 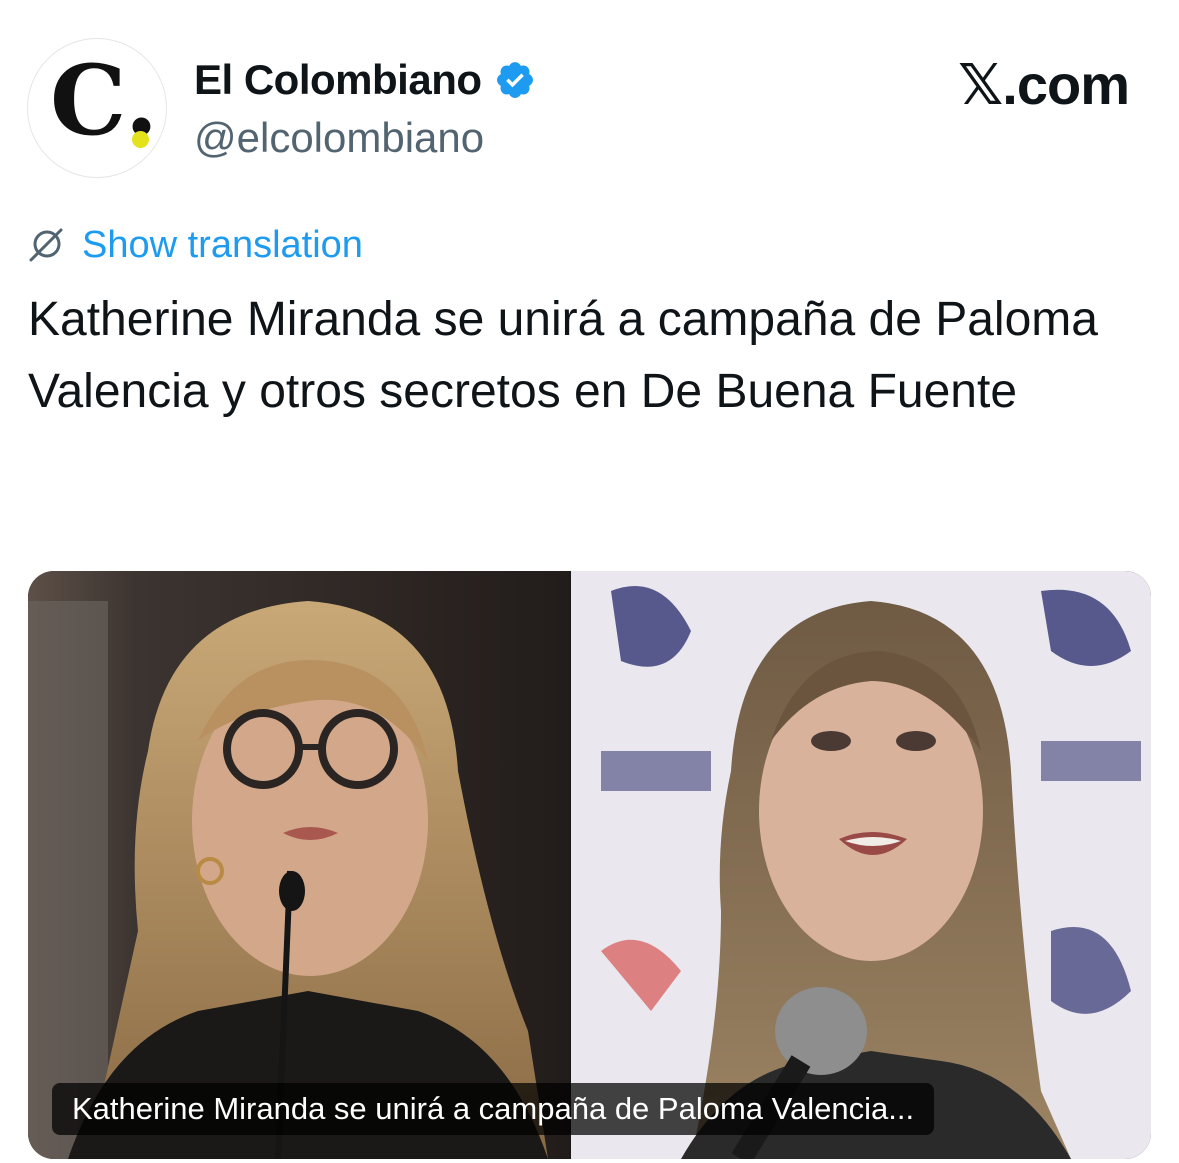 What do you see at coordinates (514, 80) in the screenshot?
I see `verified-badge-icon` at bounding box center [514, 80].